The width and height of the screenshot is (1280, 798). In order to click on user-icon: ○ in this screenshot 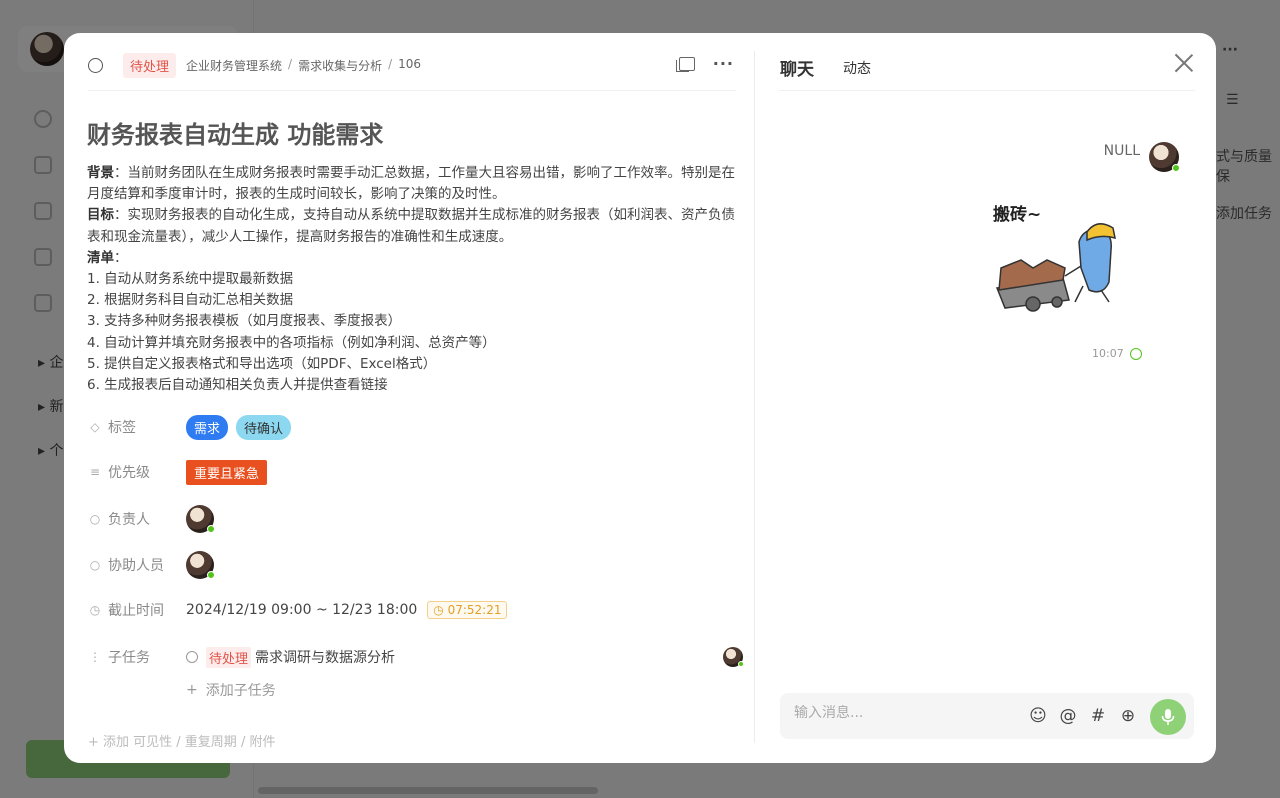, I will do `click(95, 519)`.